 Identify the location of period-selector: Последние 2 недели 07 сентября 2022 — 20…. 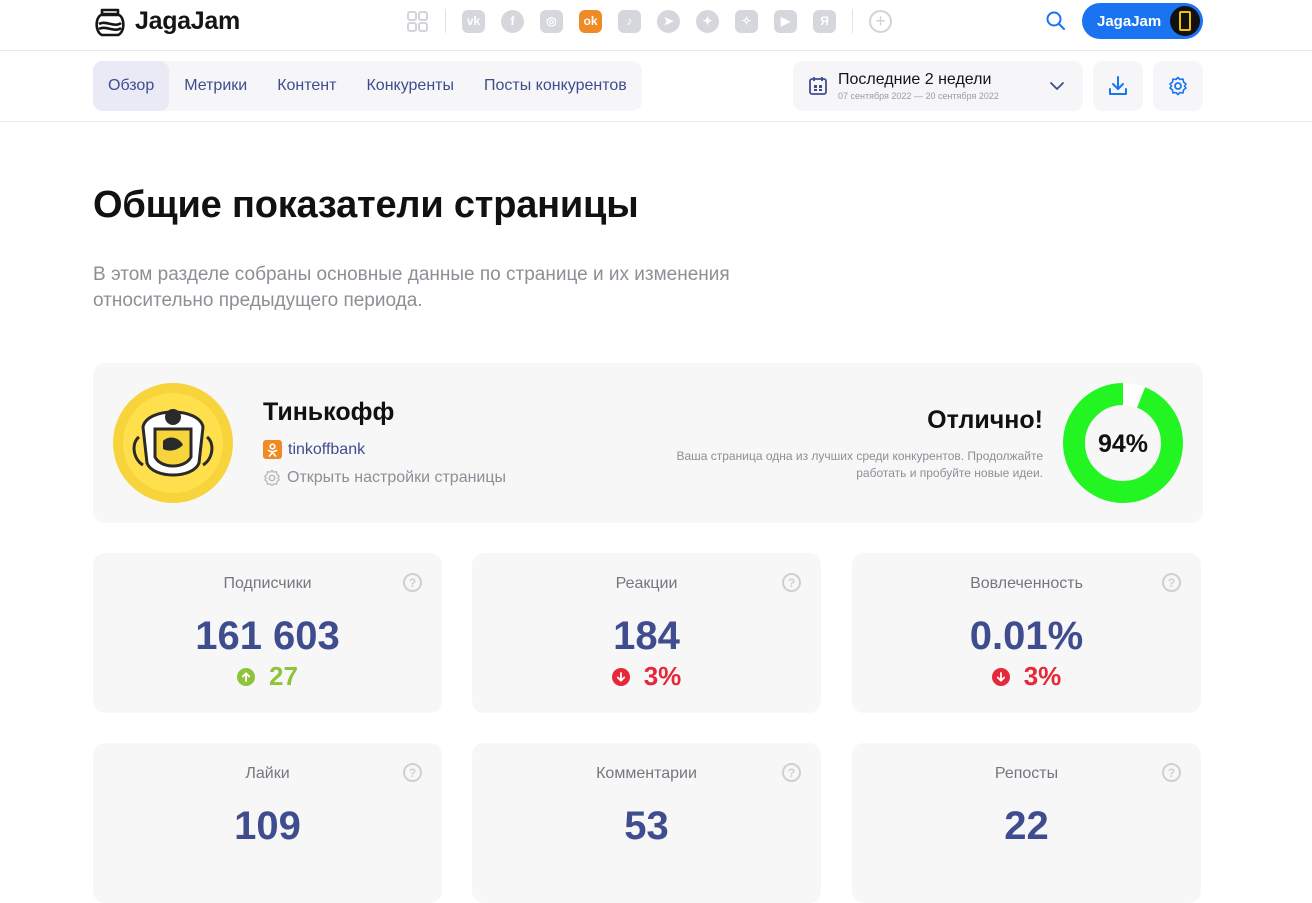
(938, 86).